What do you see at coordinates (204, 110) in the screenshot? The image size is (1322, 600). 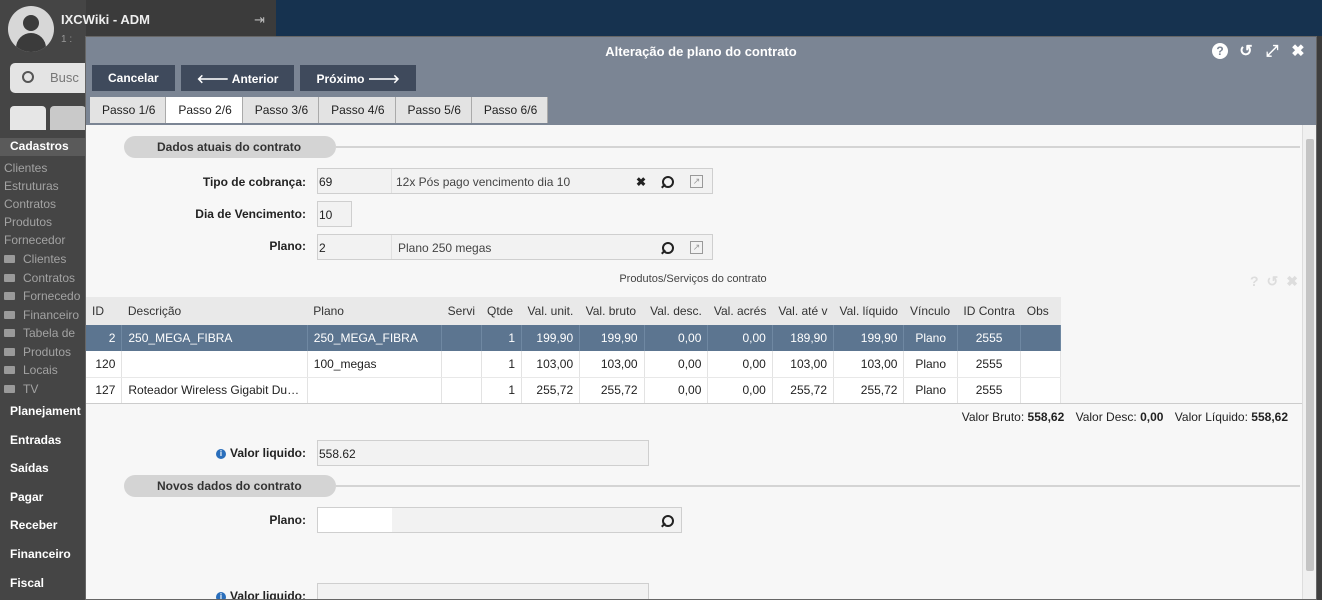 I see `wizard-step: Passo 2/6` at bounding box center [204, 110].